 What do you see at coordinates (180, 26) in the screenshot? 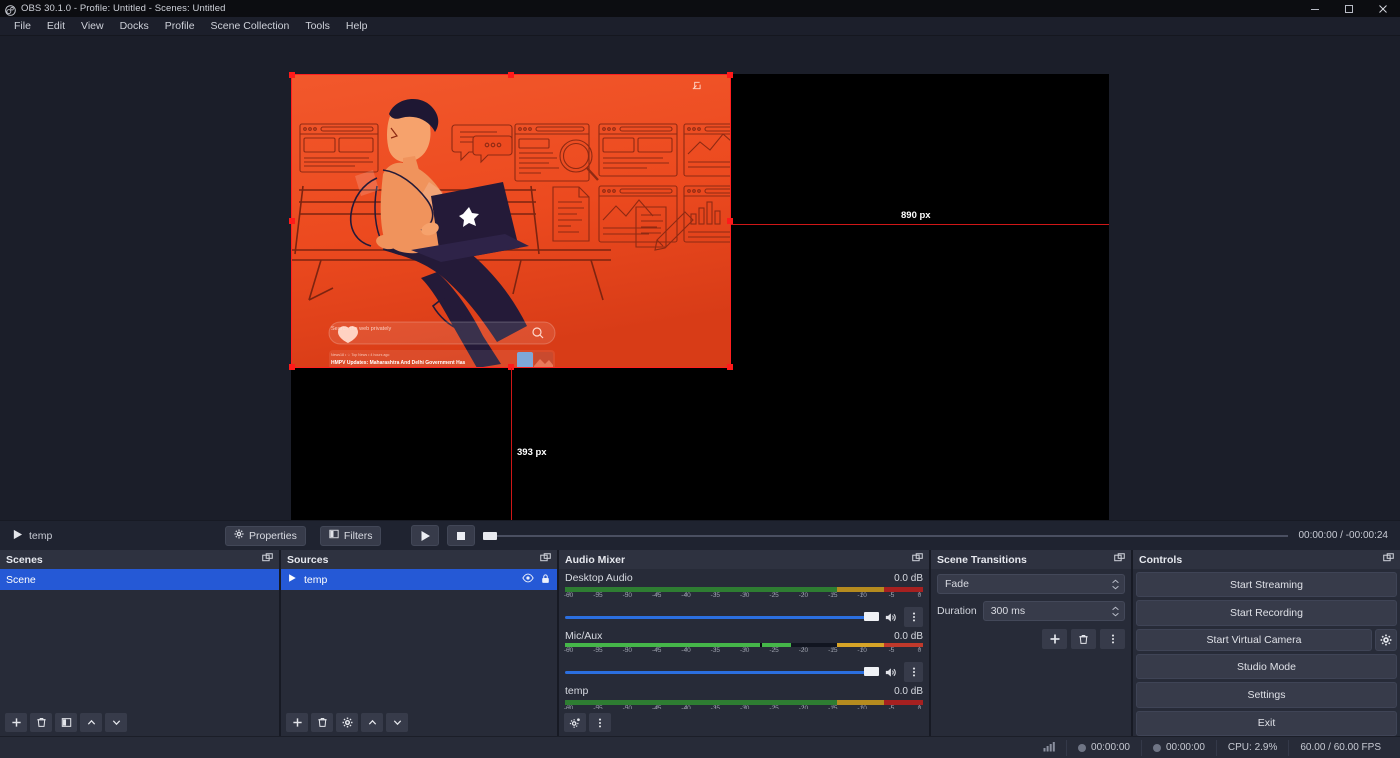
I see `menu-item-profile: Profile` at bounding box center [180, 26].